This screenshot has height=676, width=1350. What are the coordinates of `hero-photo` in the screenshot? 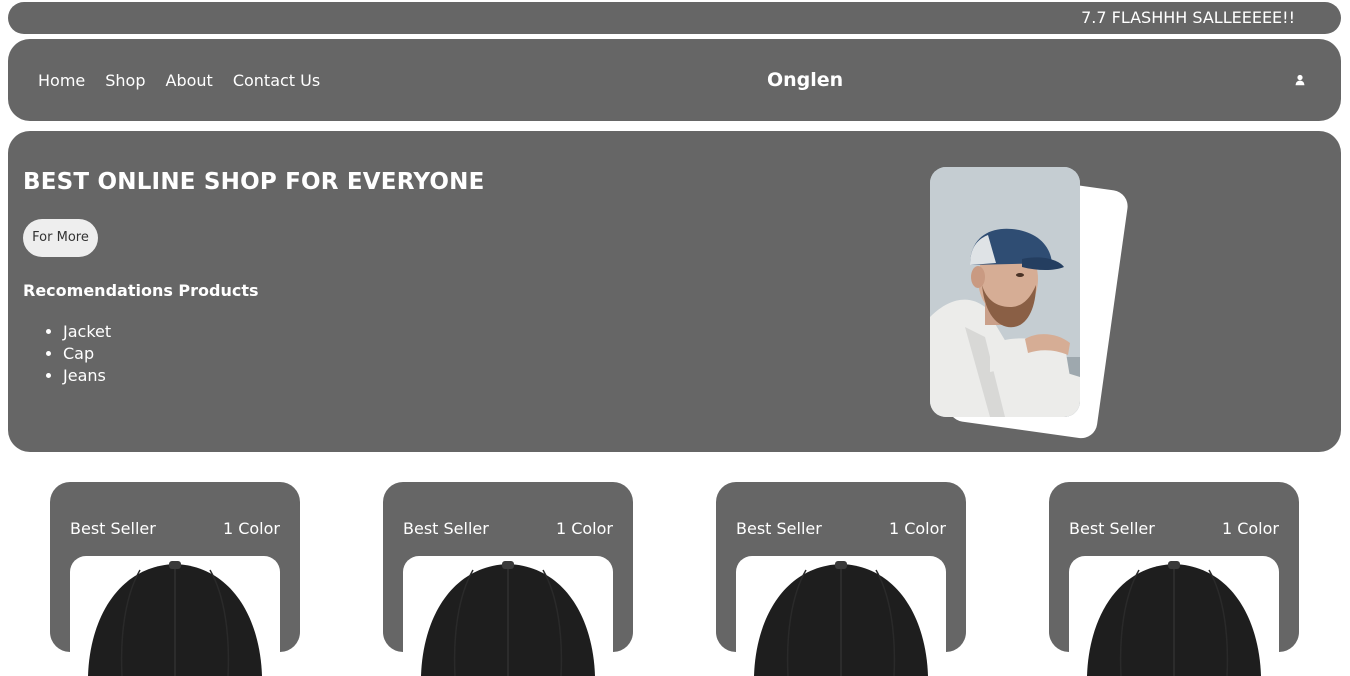 It's located at (1005, 292).